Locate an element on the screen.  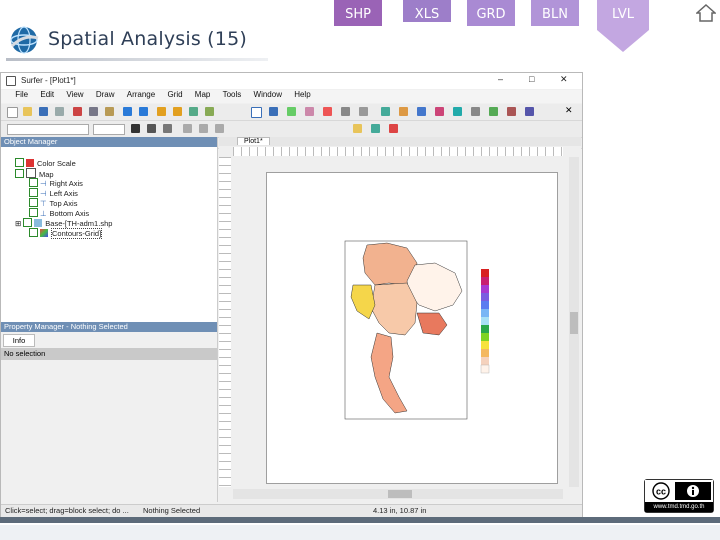
tree-item-base-layer: ⊞ Base-[TH-adm1.shp is located at coordinates (63, 223).